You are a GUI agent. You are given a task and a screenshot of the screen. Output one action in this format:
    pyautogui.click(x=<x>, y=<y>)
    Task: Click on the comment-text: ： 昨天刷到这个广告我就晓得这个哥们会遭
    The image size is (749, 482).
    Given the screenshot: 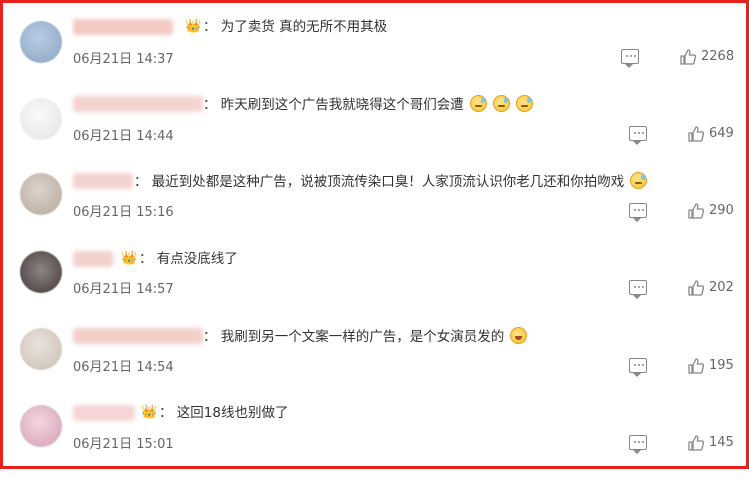 What is the action you would take?
    pyautogui.click(x=368, y=104)
    